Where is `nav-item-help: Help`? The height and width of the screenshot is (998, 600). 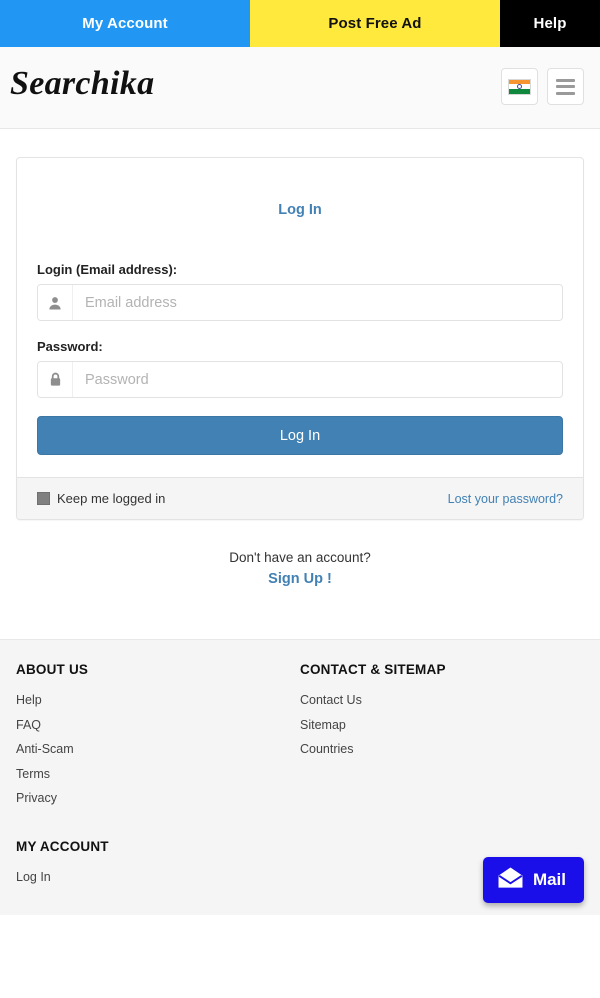
nav-item-help: Help is located at coordinates (550, 23).